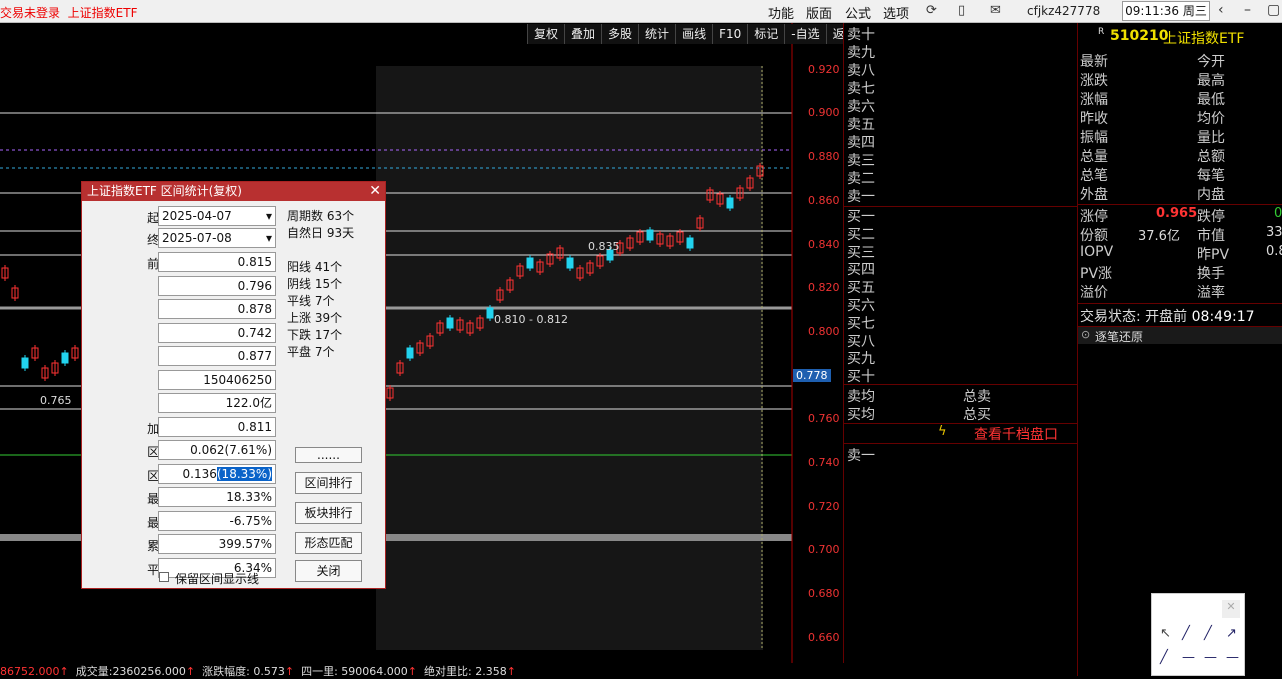 This screenshot has width=1282, height=679. What do you see at coordinates (824, 418) in the screenshot?
I see `axis-label: 0.760` at bounding box center [824, 418].